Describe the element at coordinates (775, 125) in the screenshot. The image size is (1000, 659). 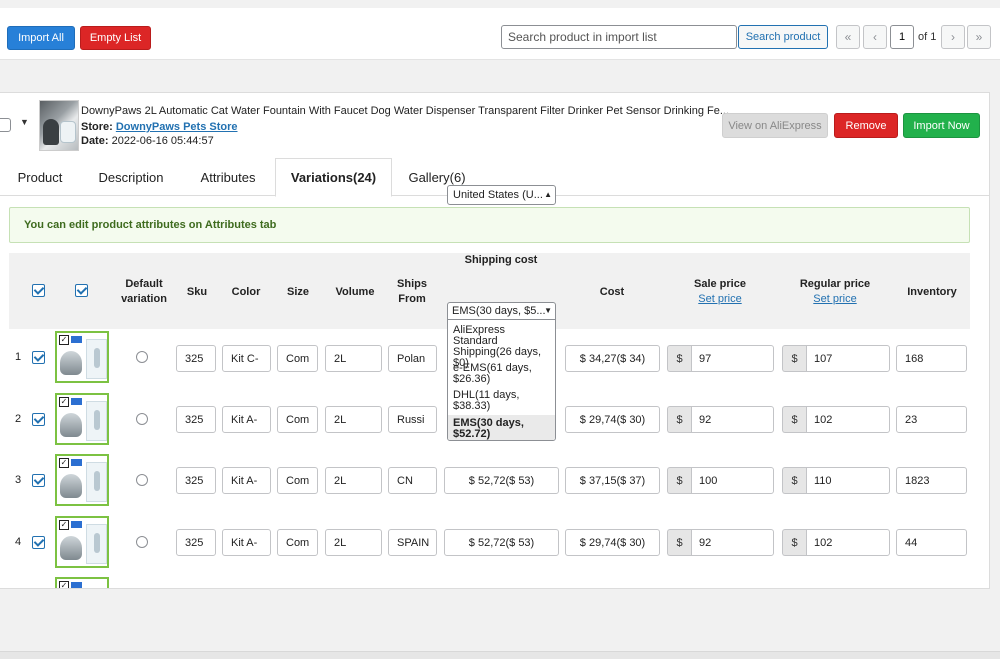
I see `view-on-aliexpress-button: View on AliExpress` at that location.